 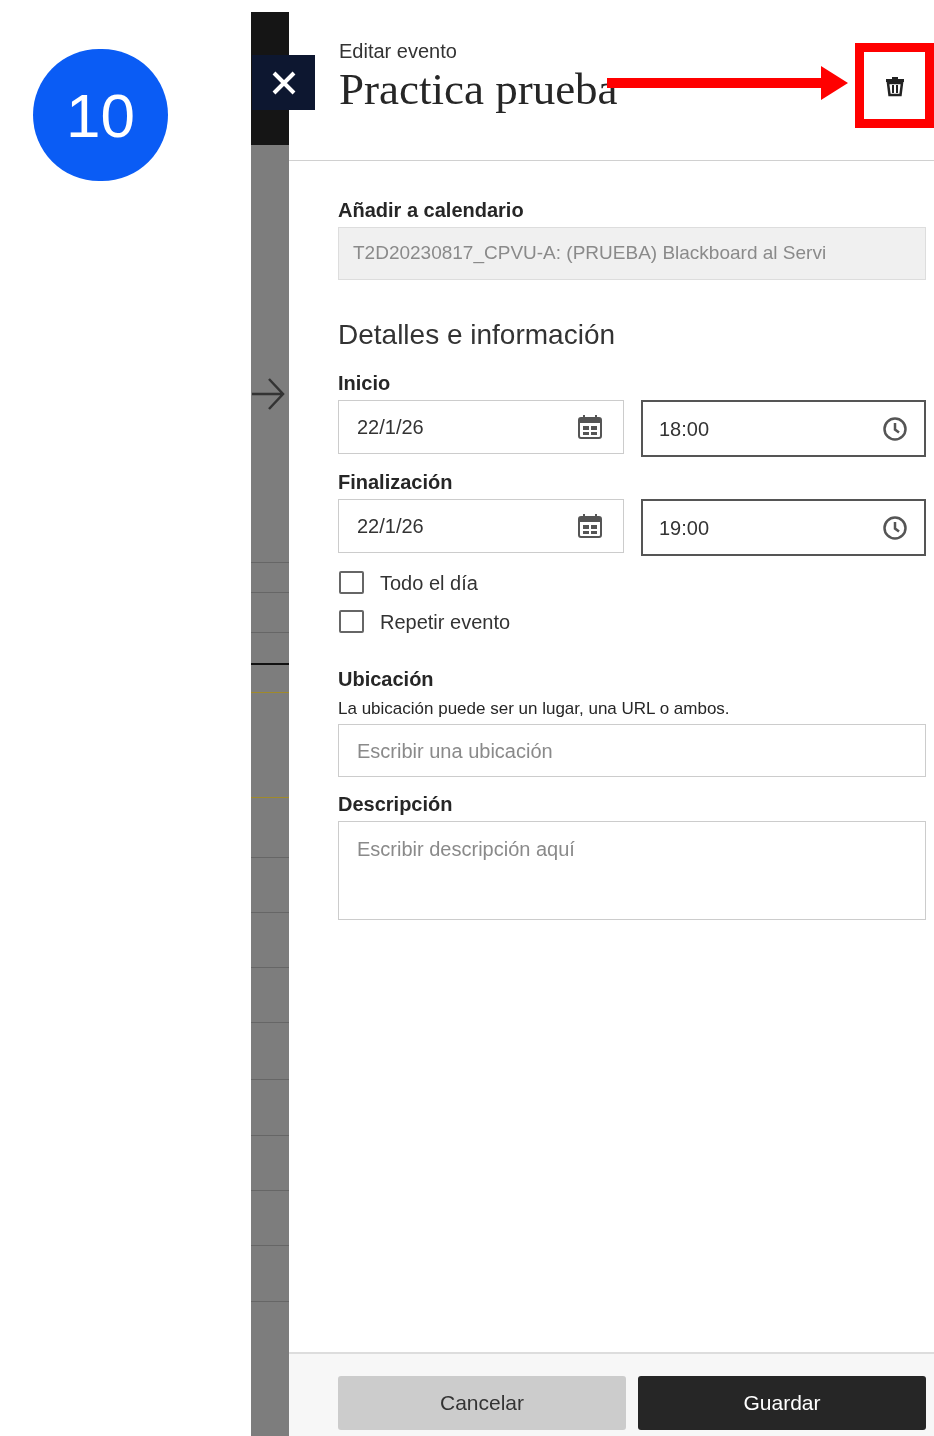 What do you see at coordinates (783, 428) in the screenshot?
I see `time-field: 18:00` at bounding box center [783, 428].